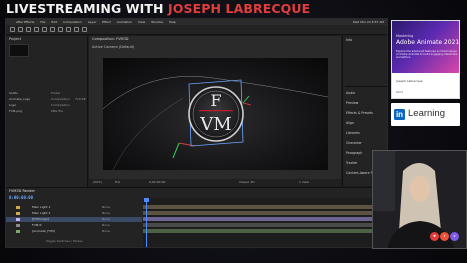 The image size is (467, 263). Describe the element at coordinates (44, 29) in the screenshot. I see `rotate-tool-icon` at that location.